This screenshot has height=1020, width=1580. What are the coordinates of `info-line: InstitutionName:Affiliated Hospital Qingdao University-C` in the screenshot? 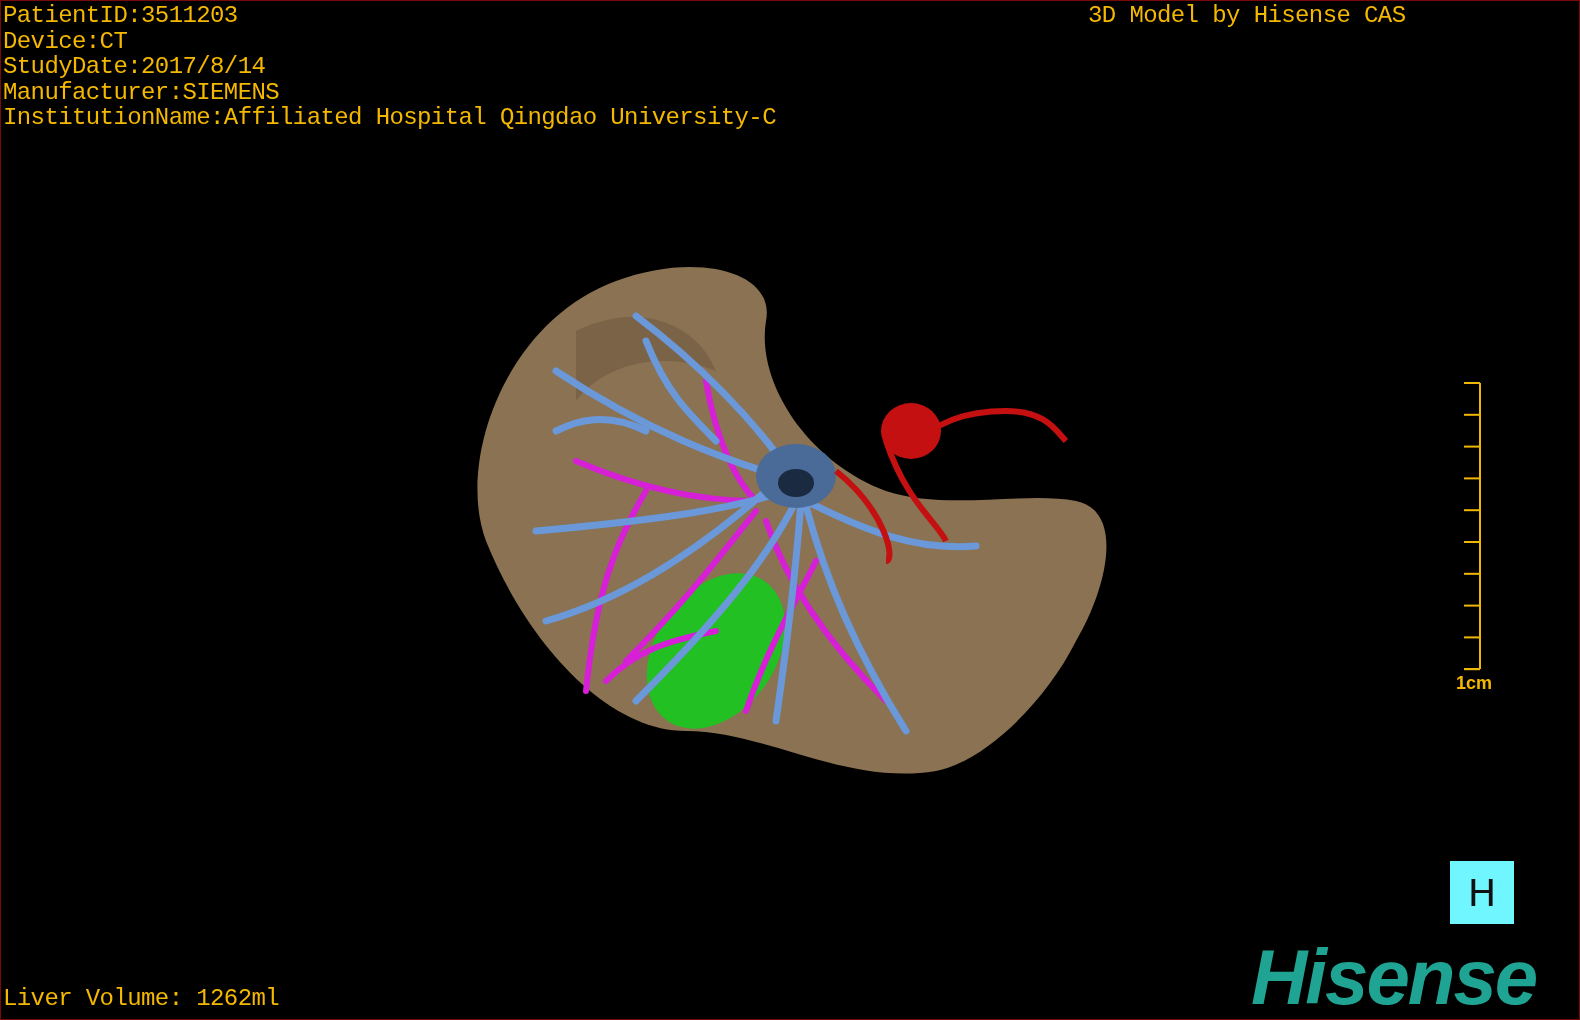 It's located at (389, 118).